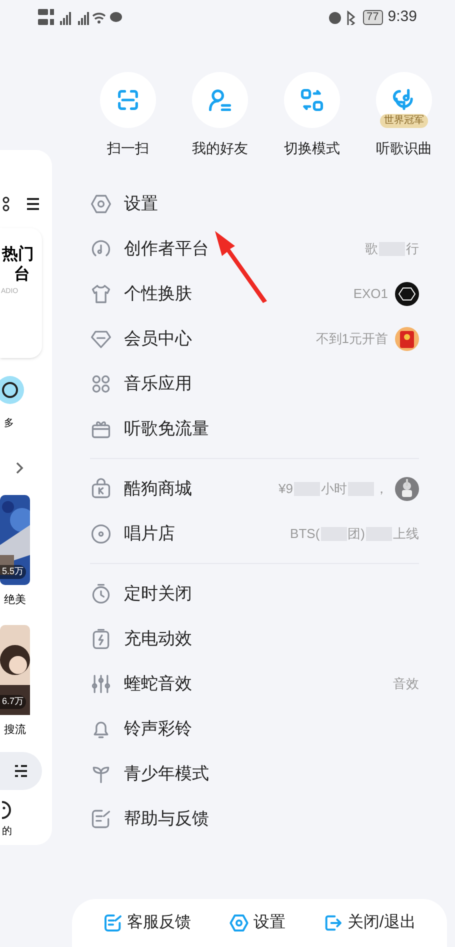  Describe the element at coordinates (18, 255) in the screenshot. I see `radio-title: 热门` at that location.